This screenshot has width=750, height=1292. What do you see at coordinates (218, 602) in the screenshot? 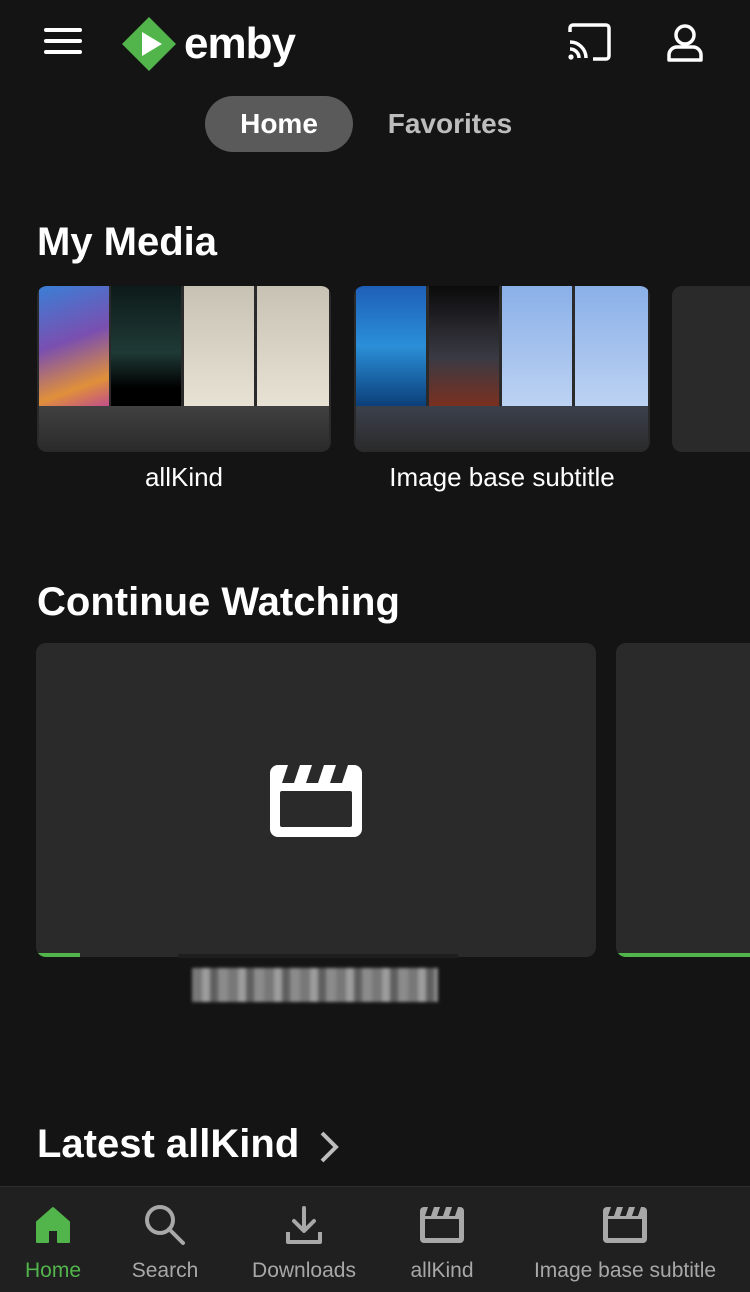
I see `section-title-continue-watching: Continue Watching` at bounding box center [218, 602].